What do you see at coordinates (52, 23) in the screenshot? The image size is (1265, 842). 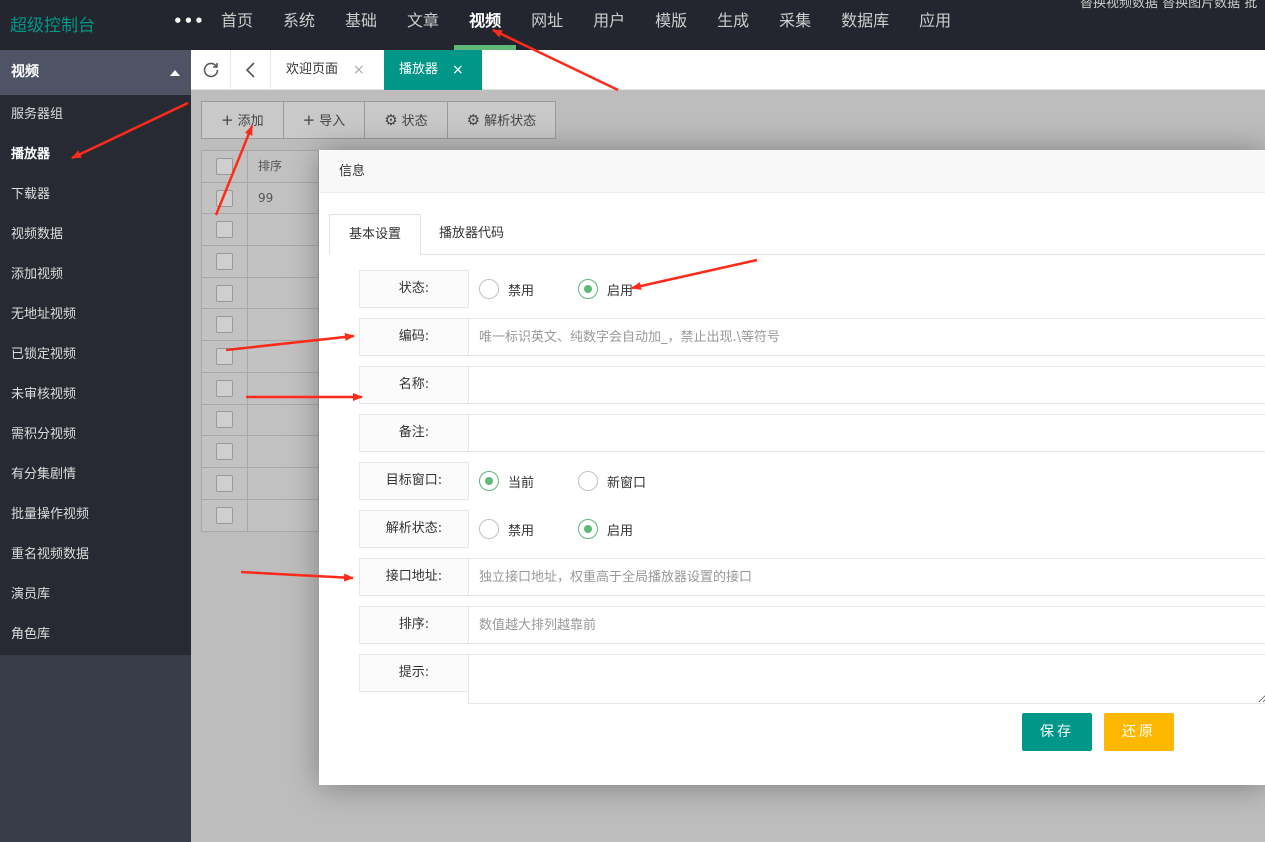 I see `app-logo: 超级控制台` at bounding box center [52, 23].